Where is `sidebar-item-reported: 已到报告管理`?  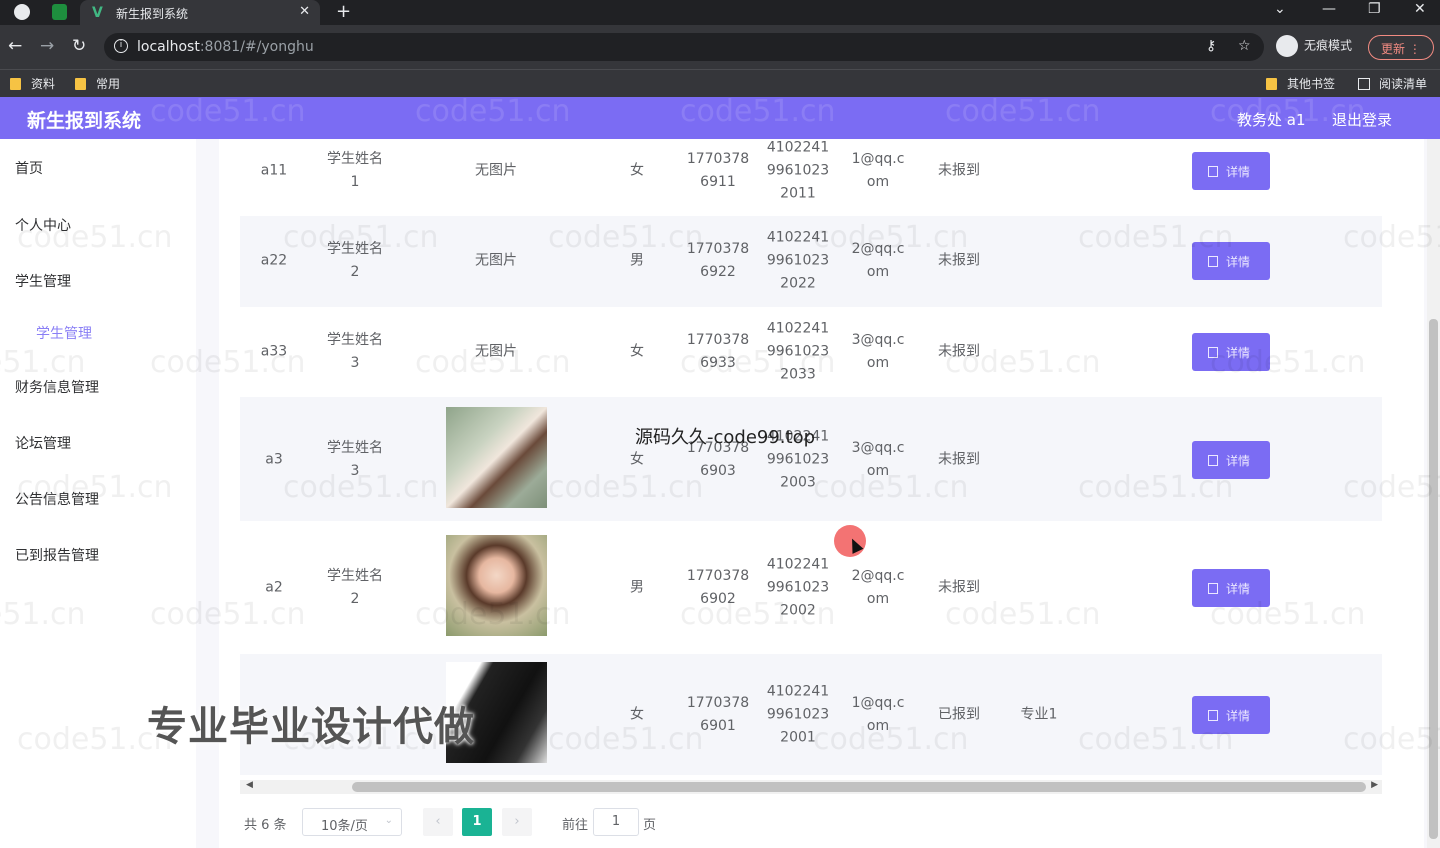 sidebar-item-reported: 已到报告管理 is located at coordinates (57, 555).